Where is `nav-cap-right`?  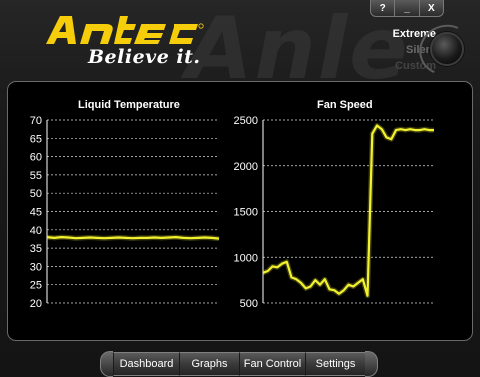 nav-cap-right is located at coordinates (371, 364).